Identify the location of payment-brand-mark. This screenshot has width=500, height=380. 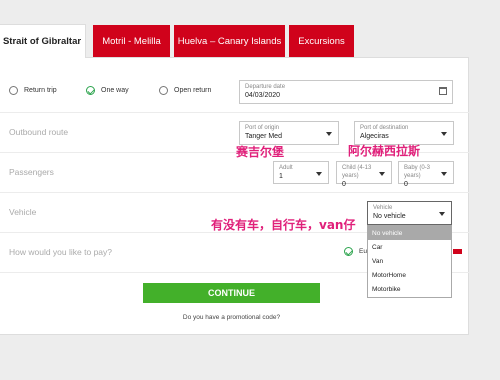
(457, 251).